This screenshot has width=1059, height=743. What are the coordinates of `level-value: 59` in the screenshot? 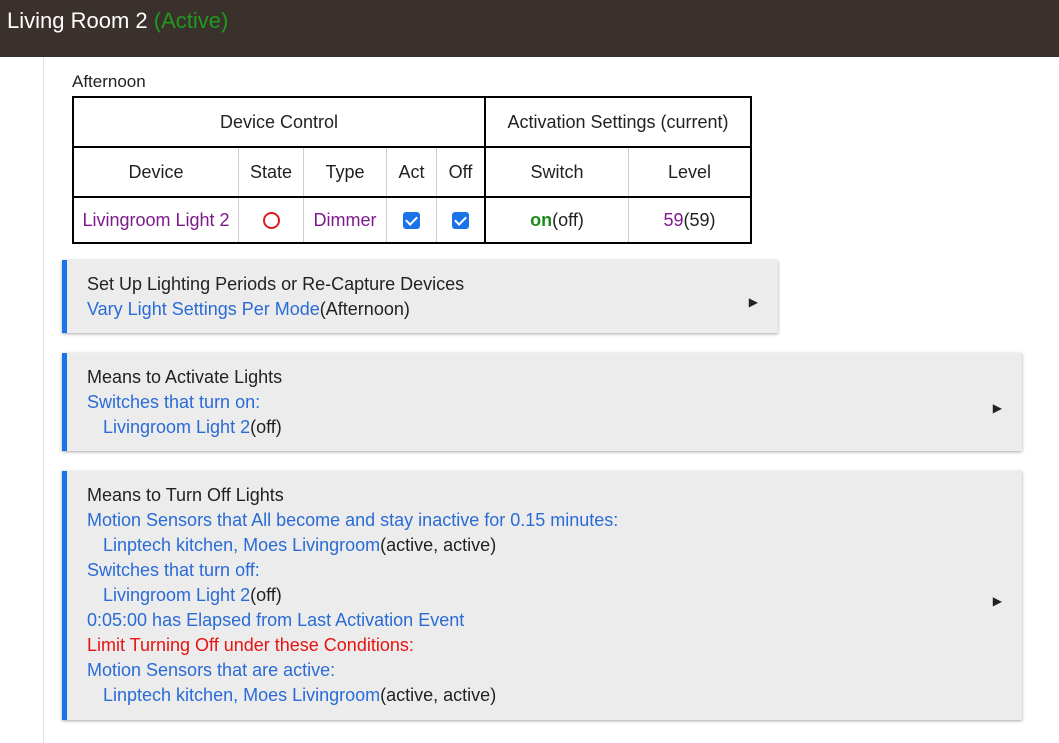 It's located at (673, 220).